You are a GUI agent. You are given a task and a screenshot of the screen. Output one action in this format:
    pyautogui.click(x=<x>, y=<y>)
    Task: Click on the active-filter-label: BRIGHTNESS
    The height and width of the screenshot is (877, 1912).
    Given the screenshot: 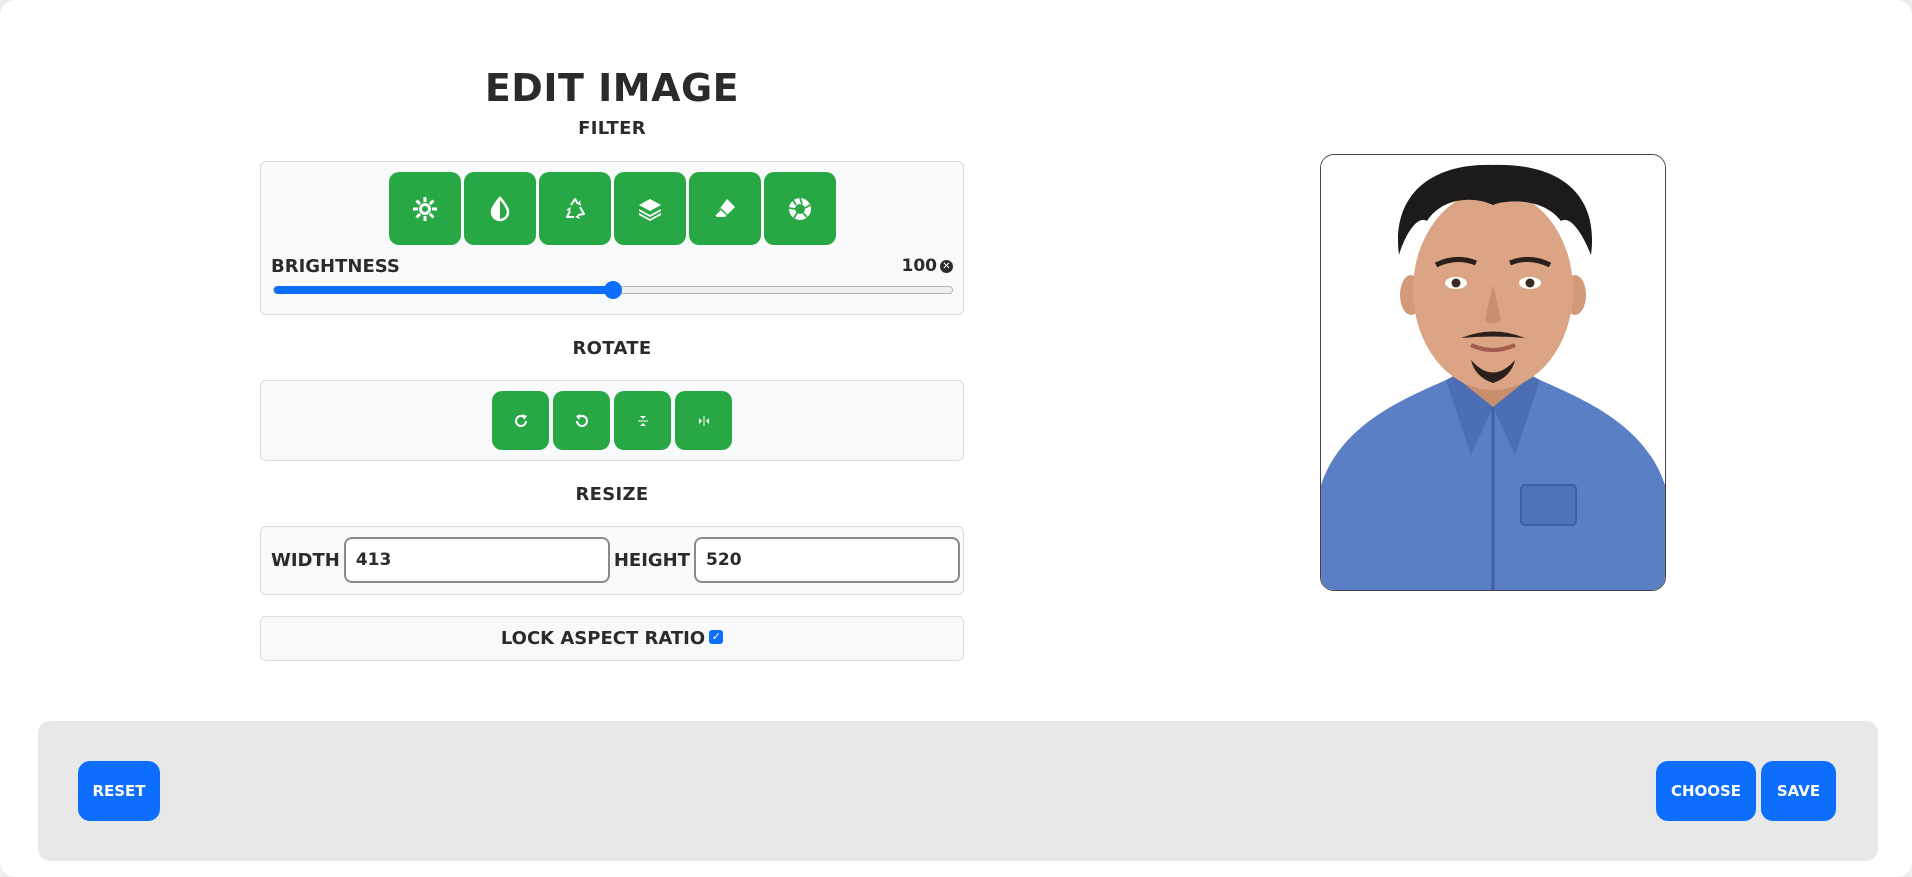 What is the action you would take?
    pyautogui.click(x=335, y=266)
    